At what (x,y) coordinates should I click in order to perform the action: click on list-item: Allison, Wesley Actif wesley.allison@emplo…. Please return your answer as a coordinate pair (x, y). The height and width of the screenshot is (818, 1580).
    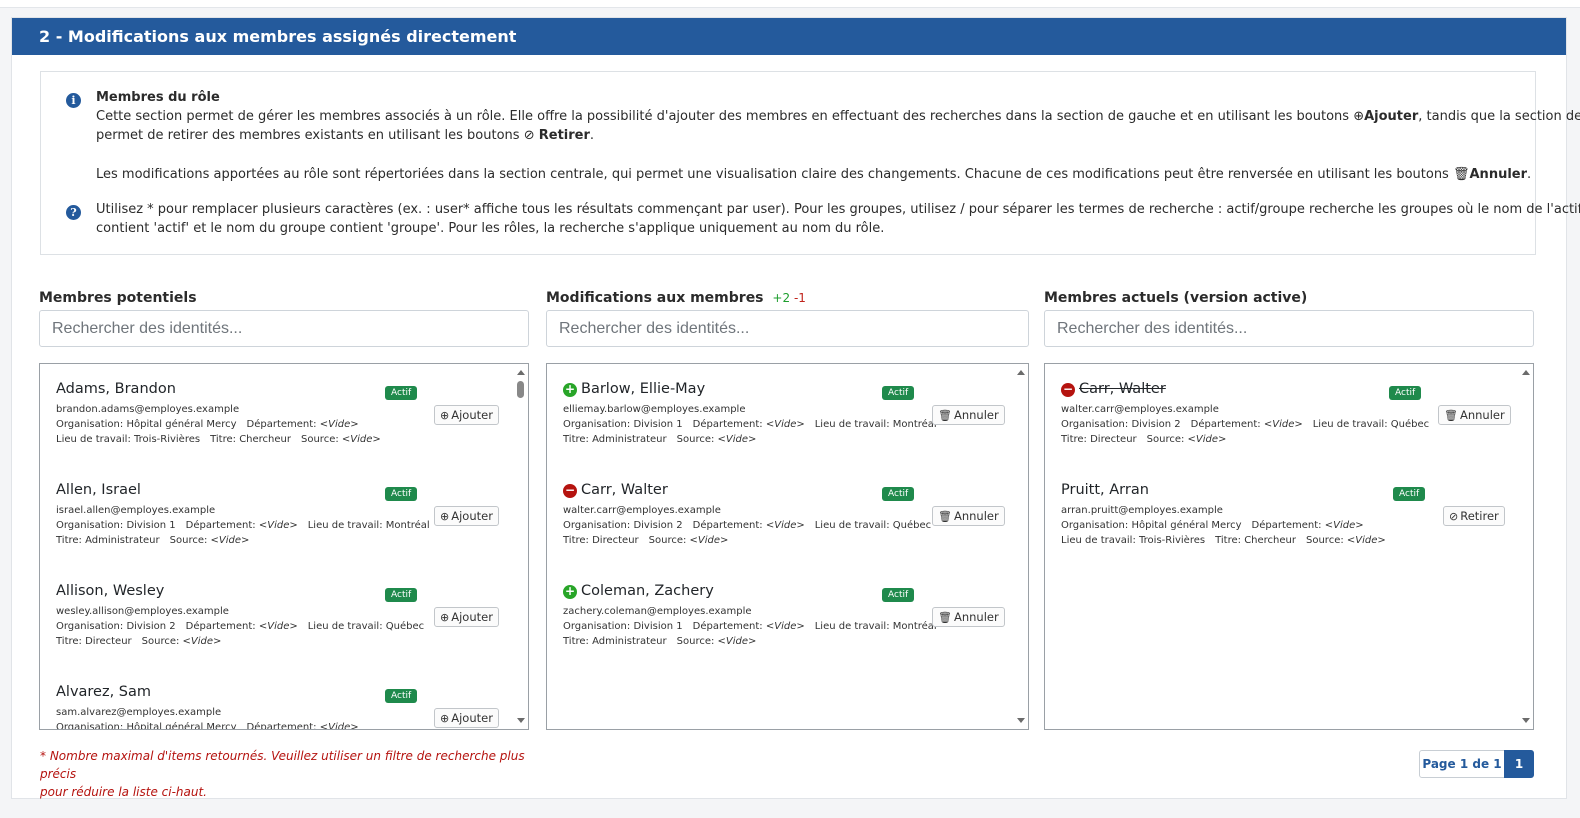
    Looking at the image, I should click on (284, 616).